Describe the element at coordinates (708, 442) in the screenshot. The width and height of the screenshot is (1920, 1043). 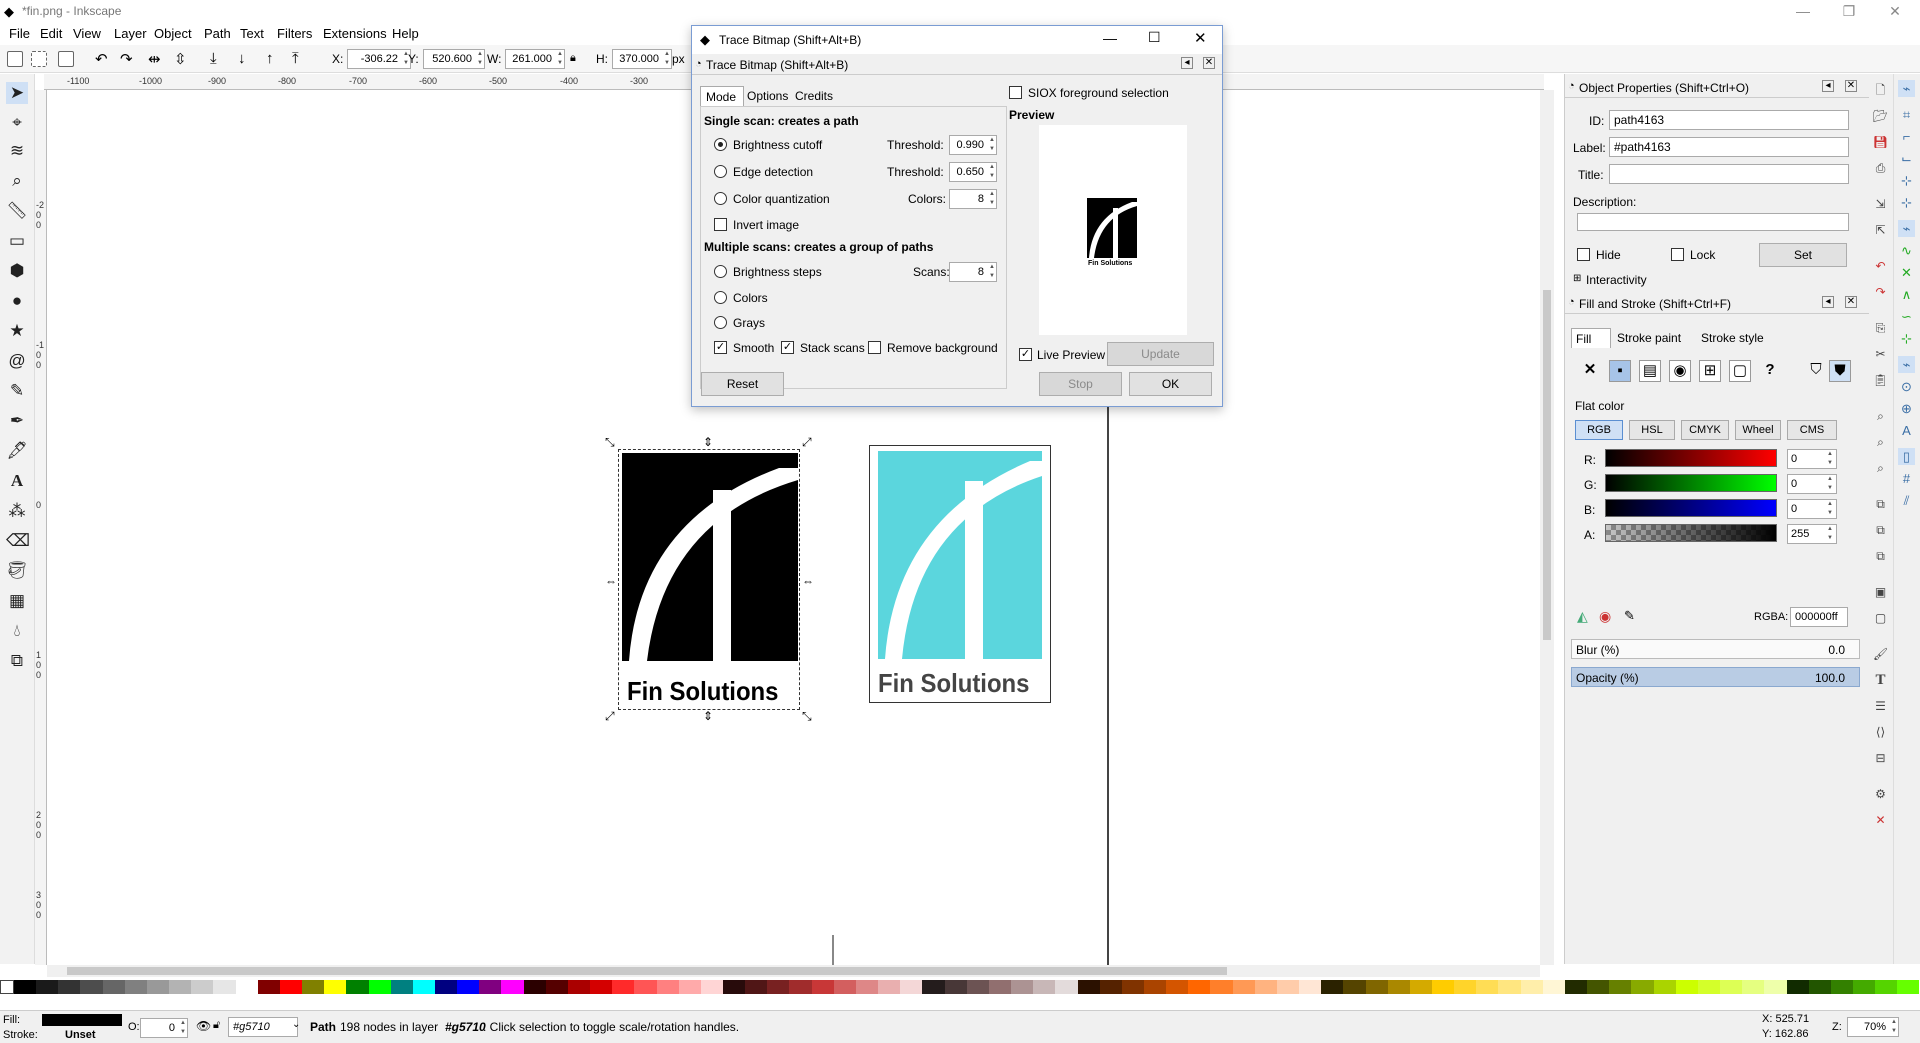
I see `scale-handle-n: ⇕` at that location.